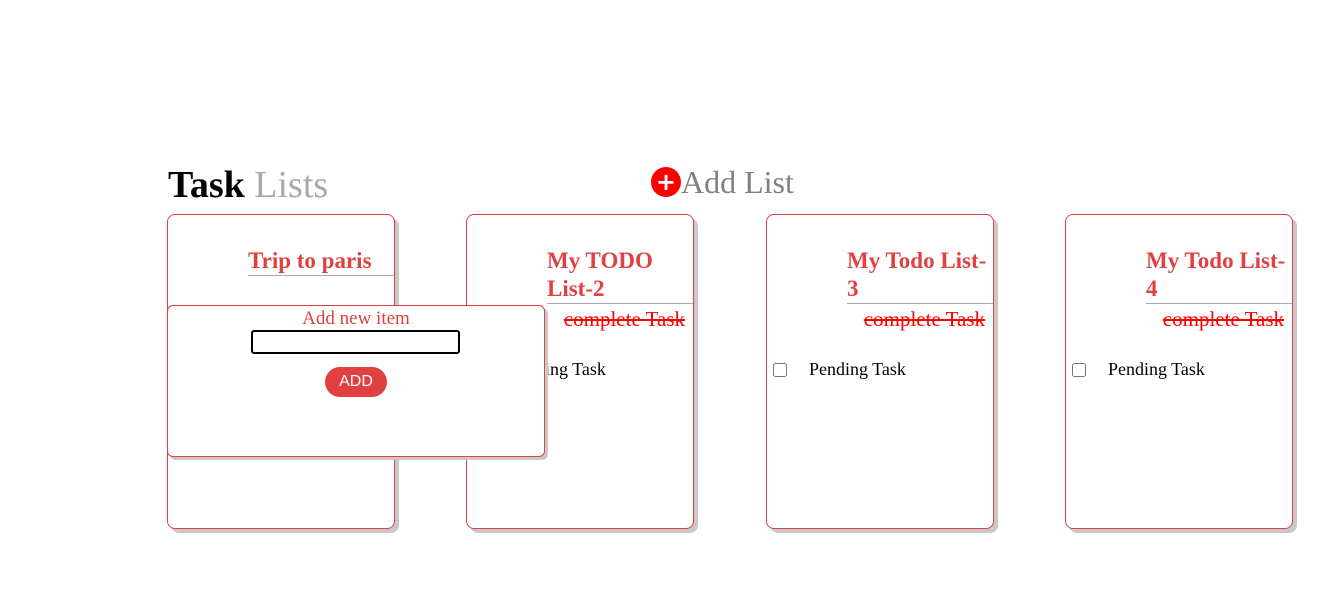  I want to click on plus-circle-icon: +, so click(666, 182).